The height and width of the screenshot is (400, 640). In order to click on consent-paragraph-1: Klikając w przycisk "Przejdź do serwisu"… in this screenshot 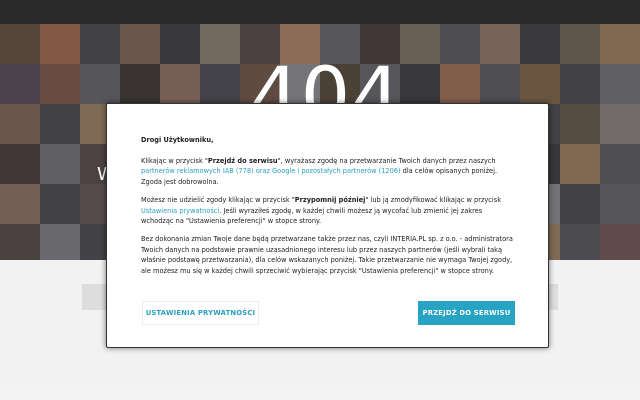, I will do `click(328, 172)`.